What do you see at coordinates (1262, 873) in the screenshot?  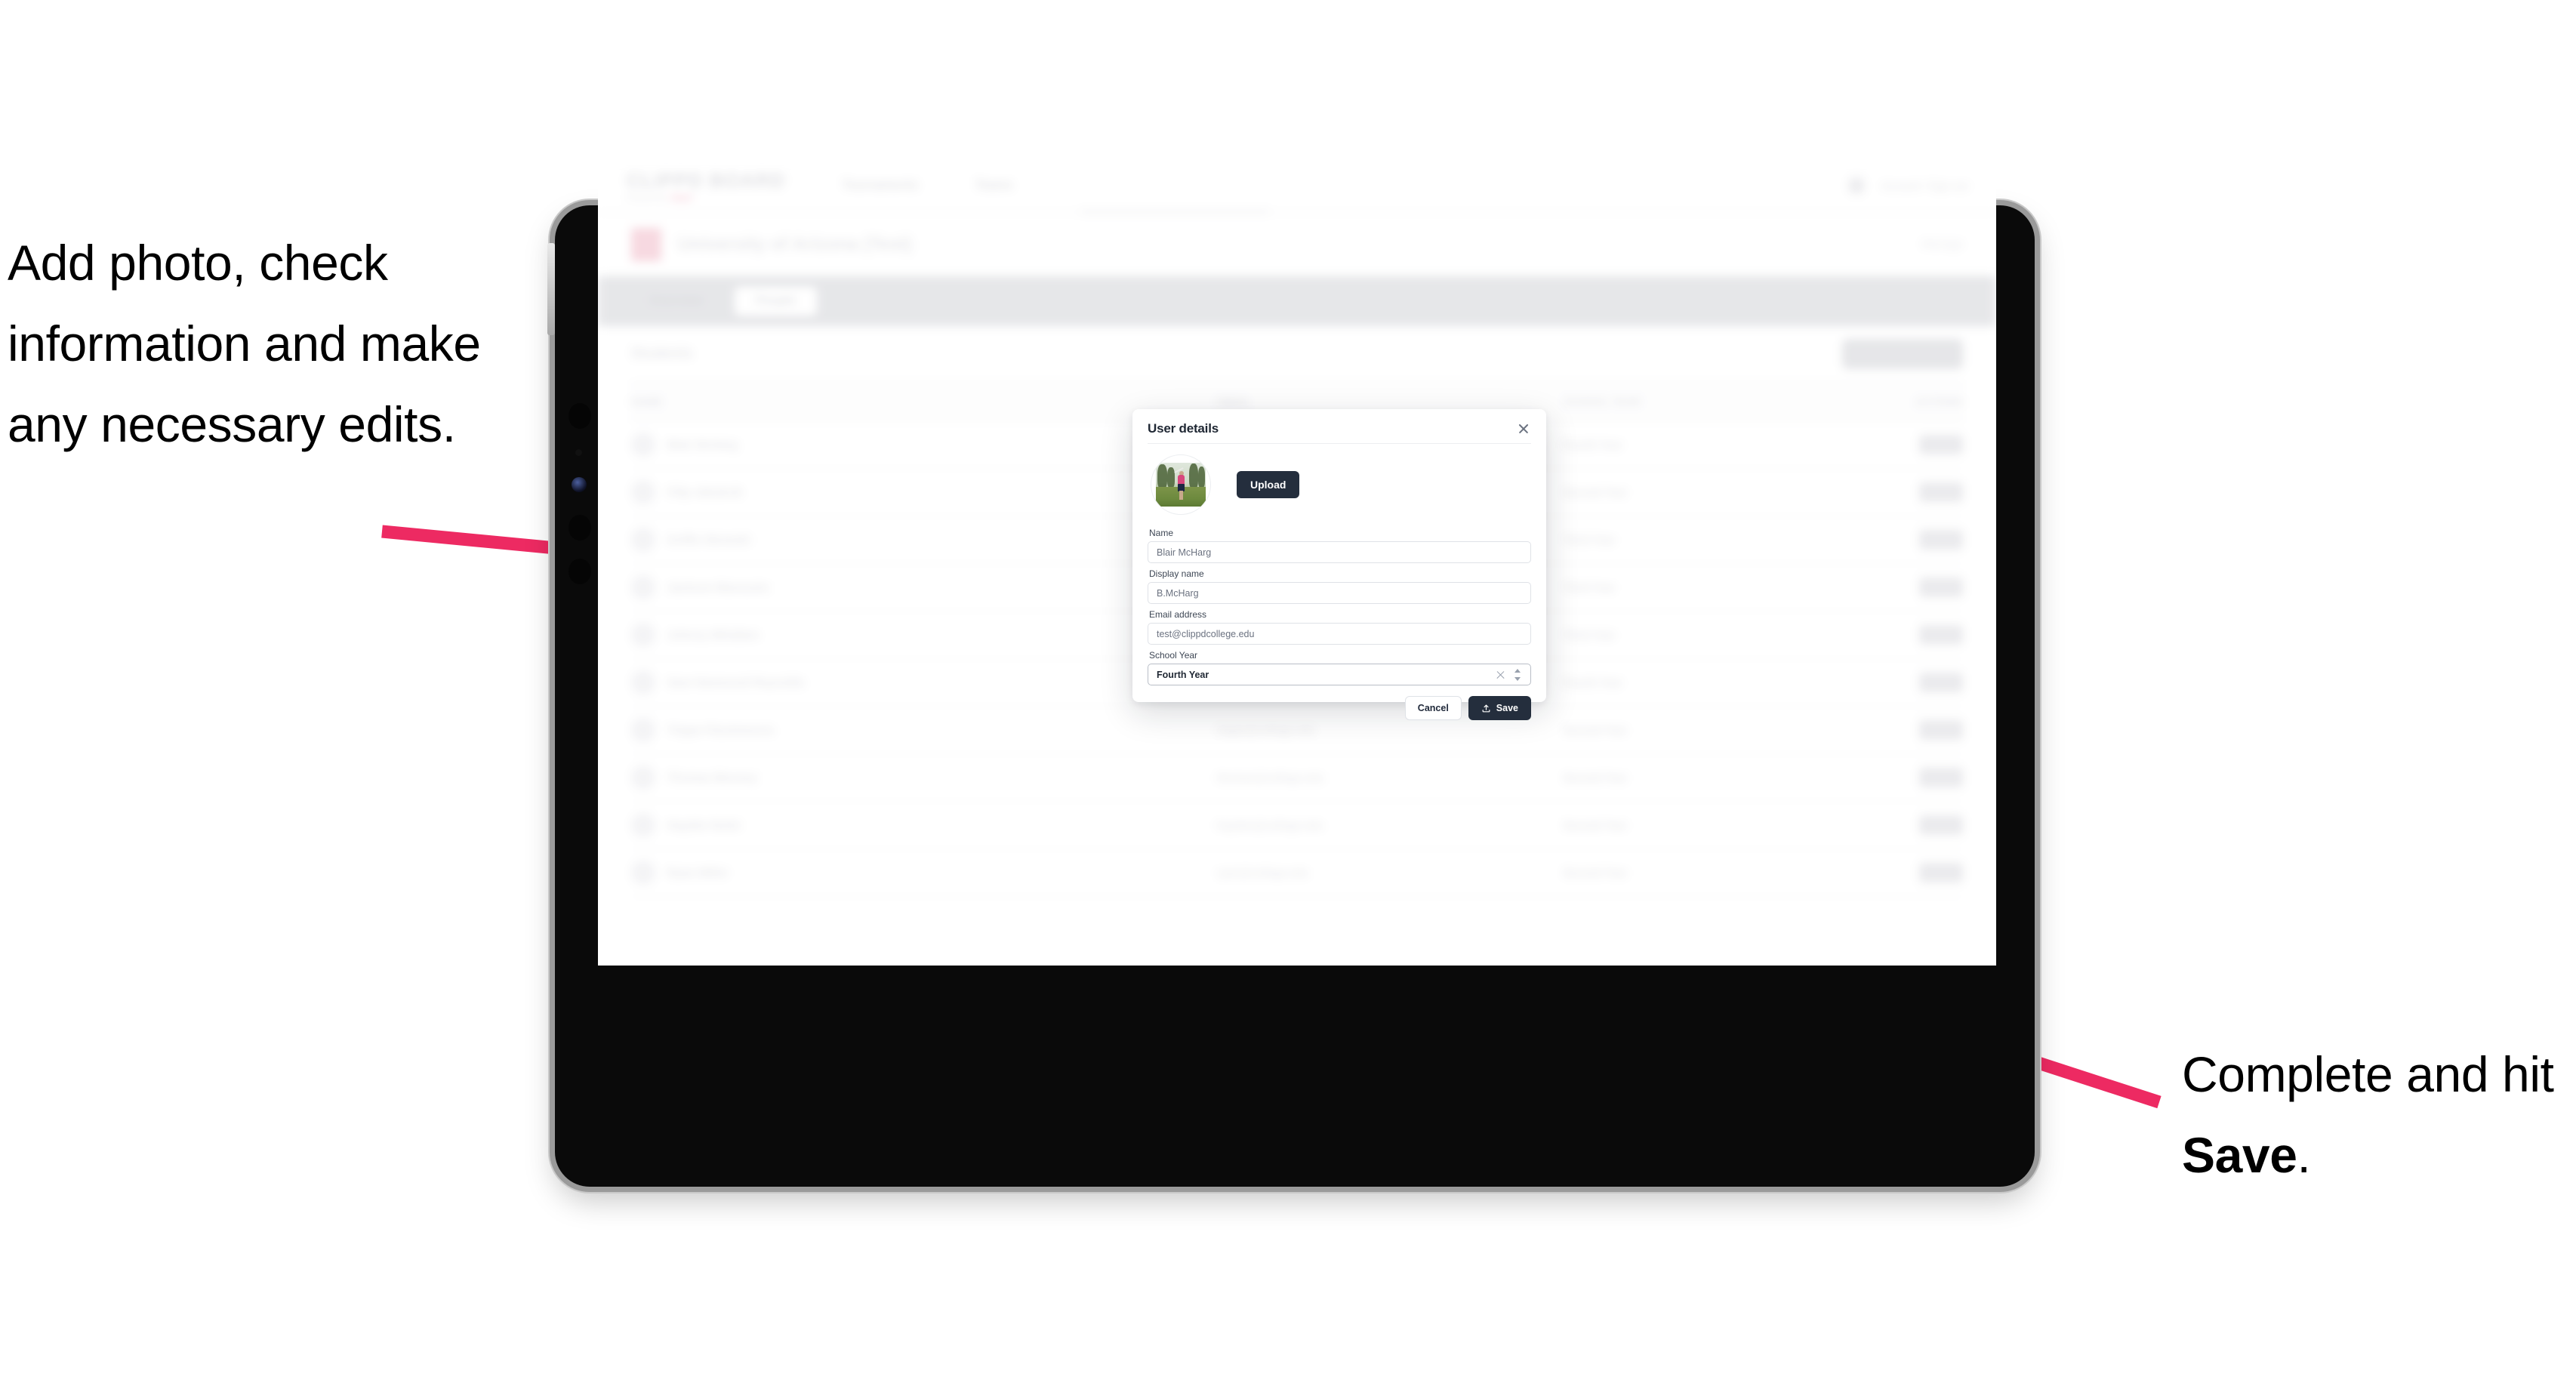 I see `row-email: ryan@college.edu` at bounding box center [1262, 873].